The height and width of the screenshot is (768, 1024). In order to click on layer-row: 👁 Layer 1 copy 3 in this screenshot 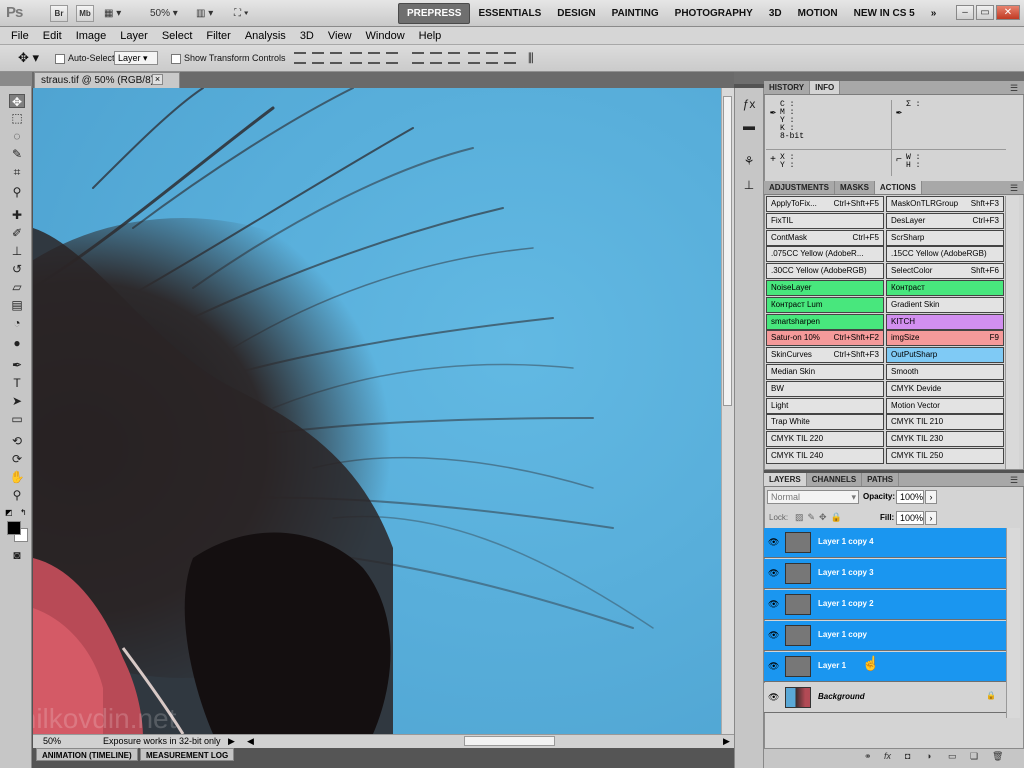, I will do `click(885, 574)`.